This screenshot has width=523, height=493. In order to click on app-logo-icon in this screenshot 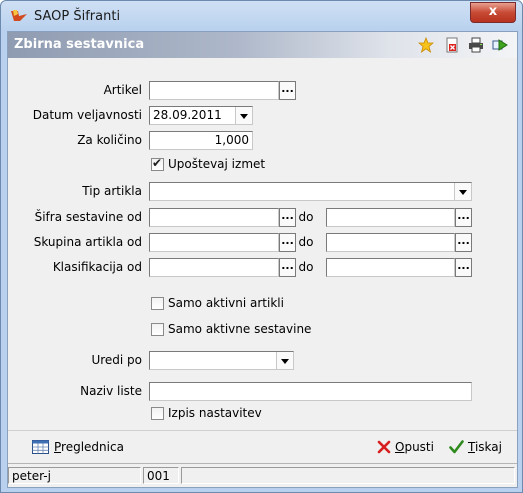, I will do `click(19, 15)`.